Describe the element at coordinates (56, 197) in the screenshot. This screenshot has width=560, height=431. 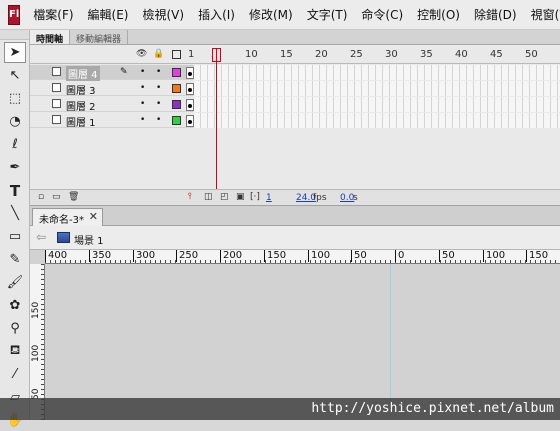
I see `new-folder-icon: ▭` at that location.